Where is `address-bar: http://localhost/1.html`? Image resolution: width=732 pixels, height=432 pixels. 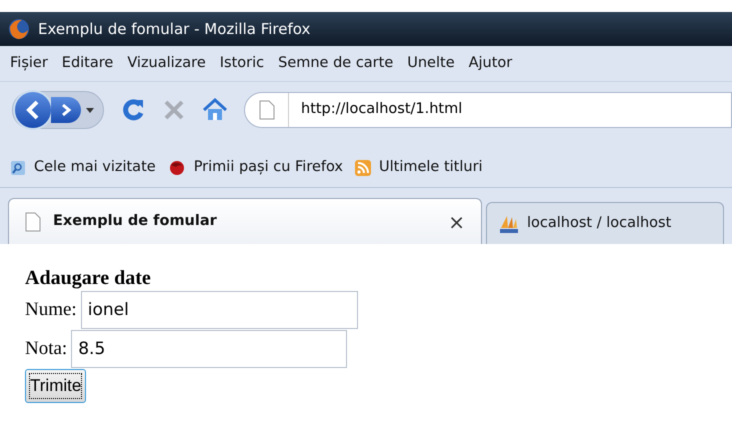 address-bar: http://localhost/1.html is located at coordinates (488, 110).